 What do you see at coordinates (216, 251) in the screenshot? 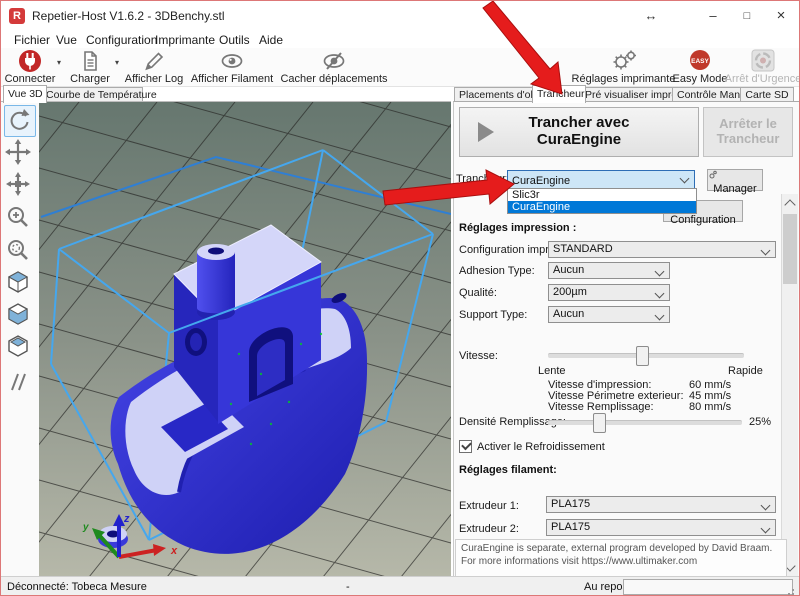
I see `chimney-hole` at bounding box center [216, 251].